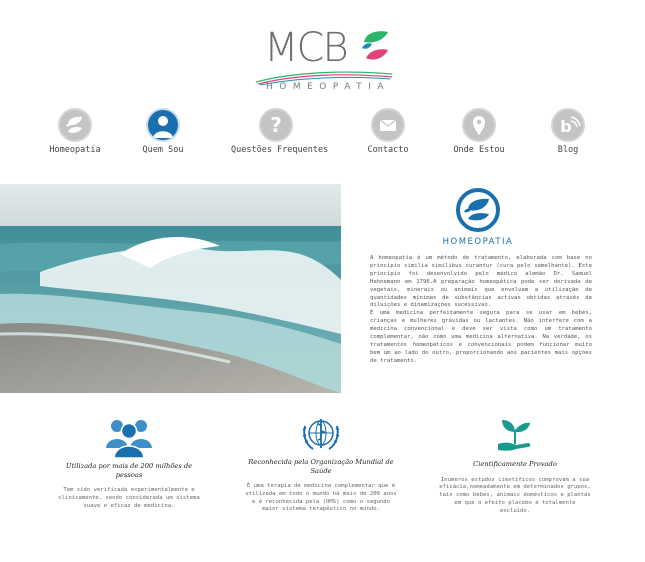 This screenshot has height=562, width=645. I want to click on map-pin-icon, so click(479, 125).